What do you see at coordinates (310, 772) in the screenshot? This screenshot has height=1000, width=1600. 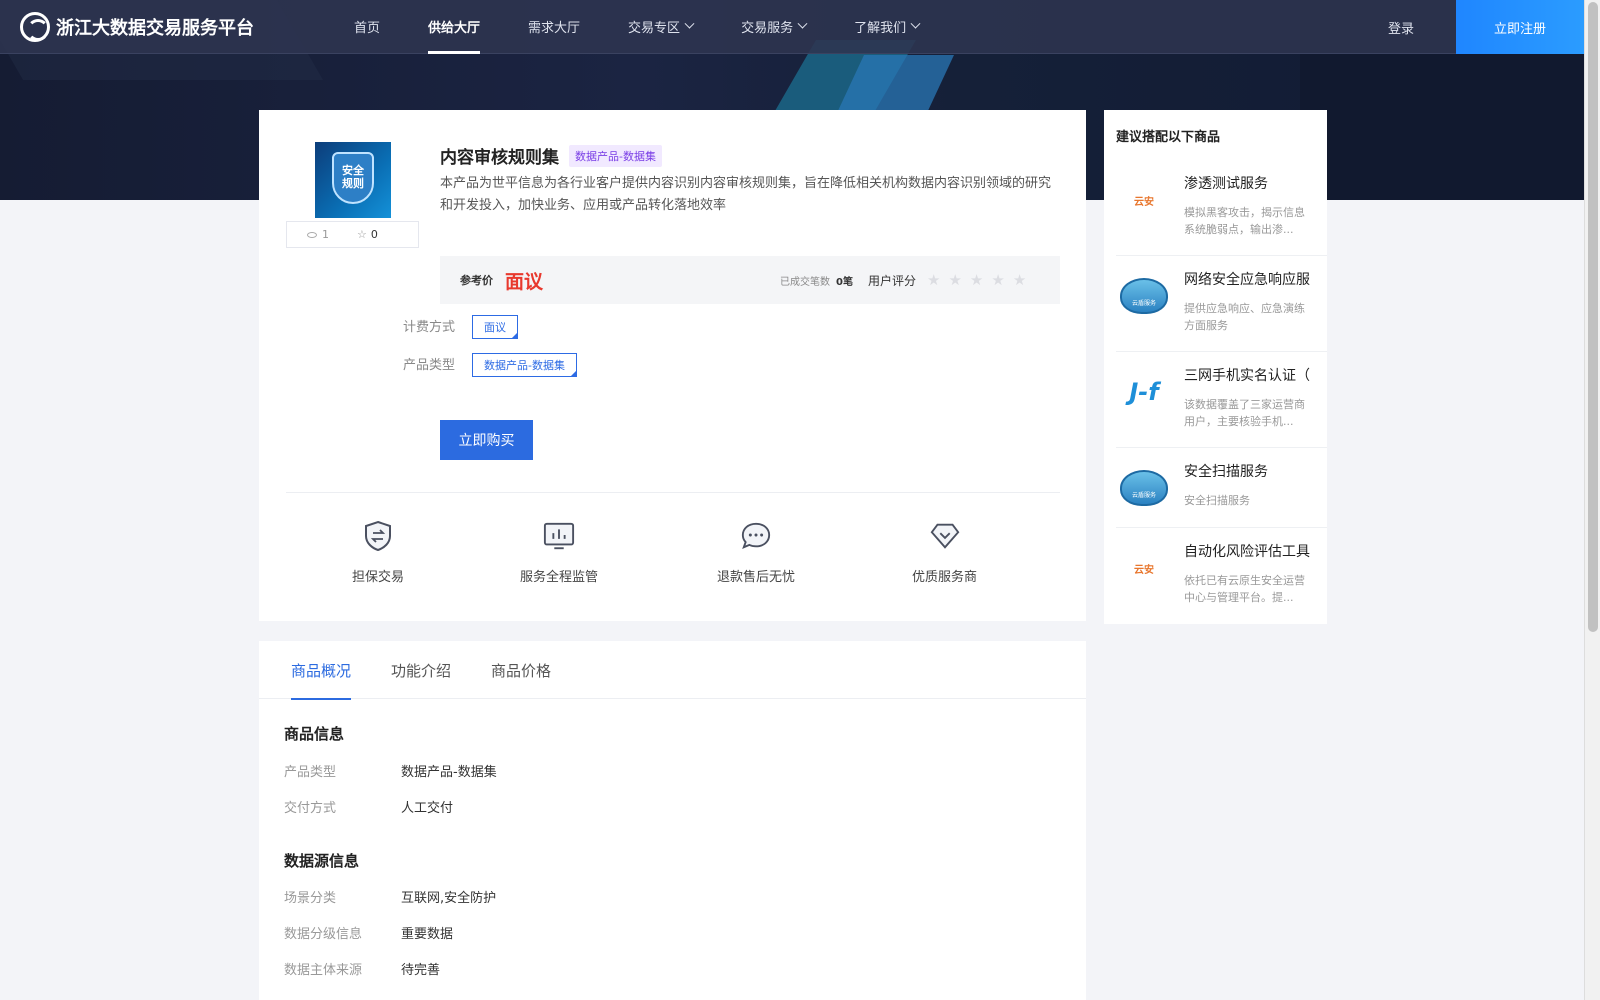 I see `info-label: 产品类型` at bounding box center [310, 772].